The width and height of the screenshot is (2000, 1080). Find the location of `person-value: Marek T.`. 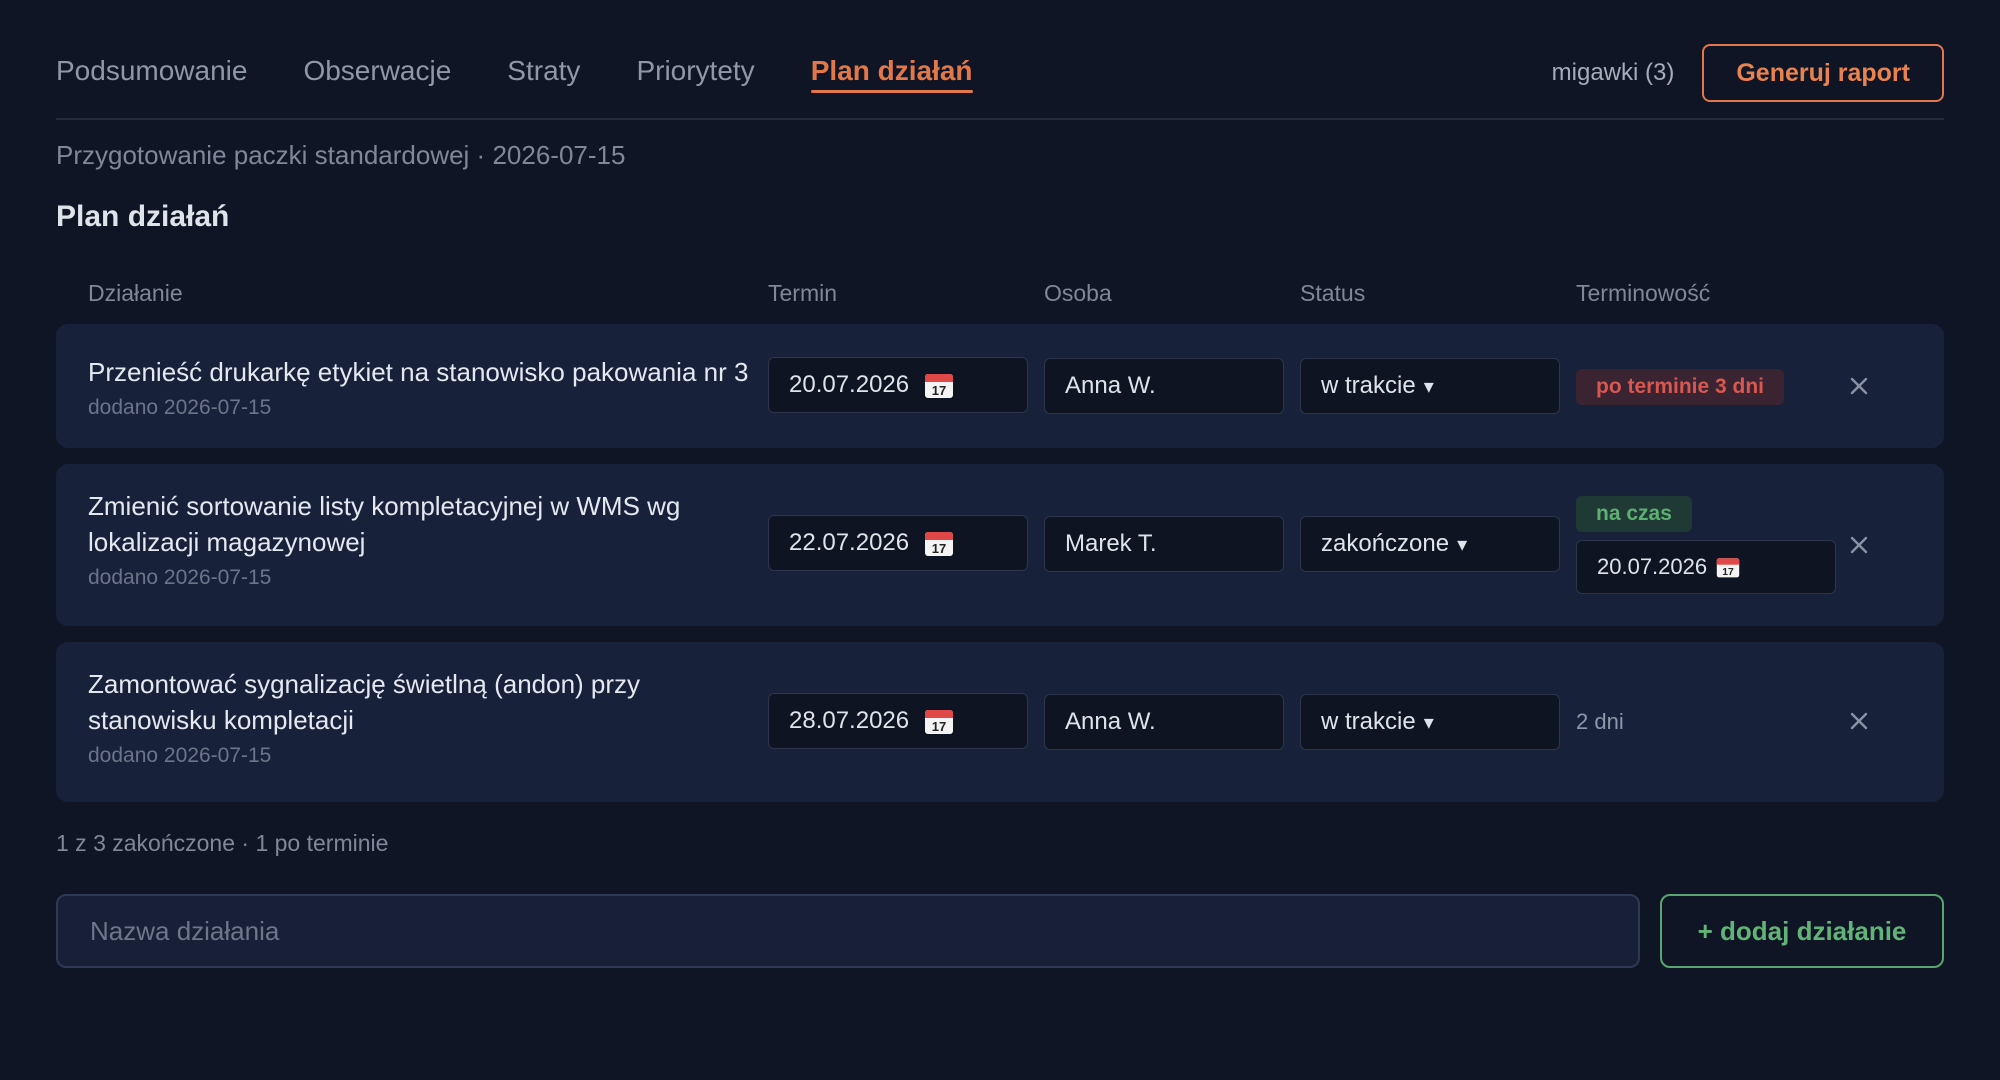

person-value: Marek T. is located at coordinates (1111, 543).